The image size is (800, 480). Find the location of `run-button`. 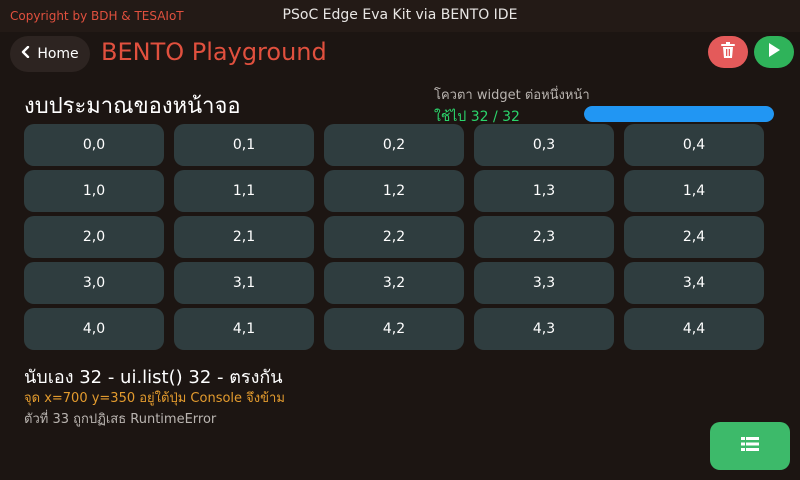

run-button is located at coordinates (774, 52).